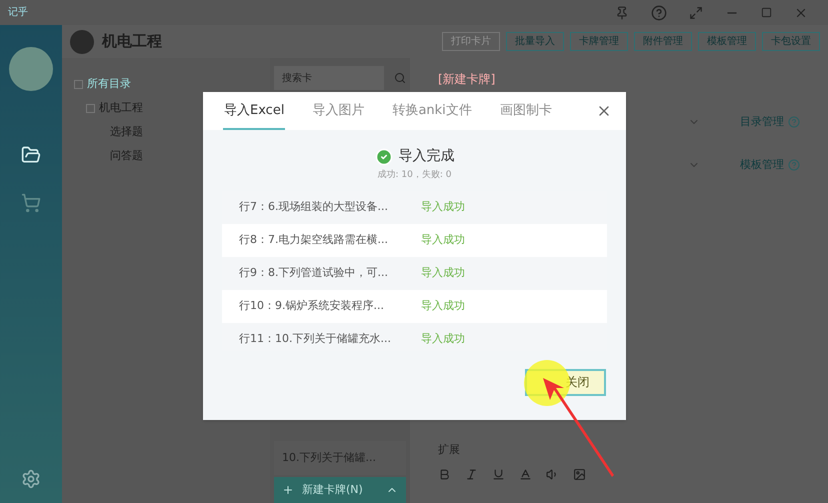 This screenshot has height=503, width=828. Describe the element at coordinates (120, 132) in the screenshot. I see `tree-item: 选择题` at that location.